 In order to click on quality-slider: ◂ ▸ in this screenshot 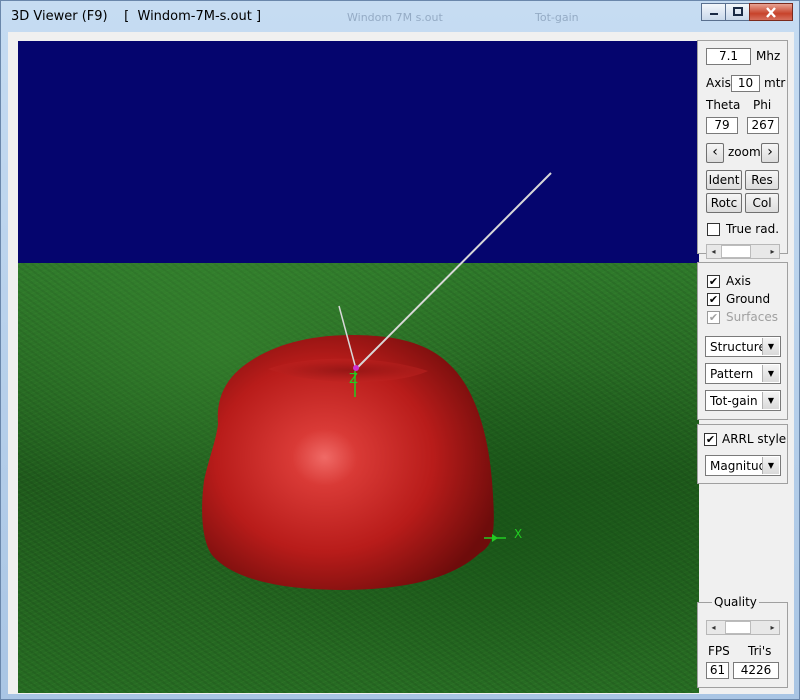, I will do `click(743, 627)`.